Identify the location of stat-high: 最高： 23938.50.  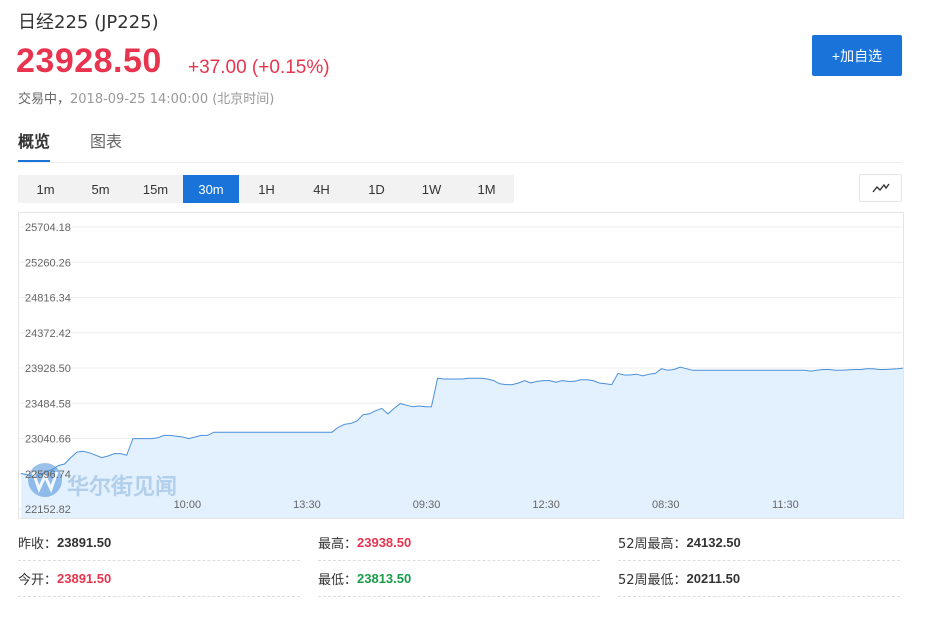
(459, 543).